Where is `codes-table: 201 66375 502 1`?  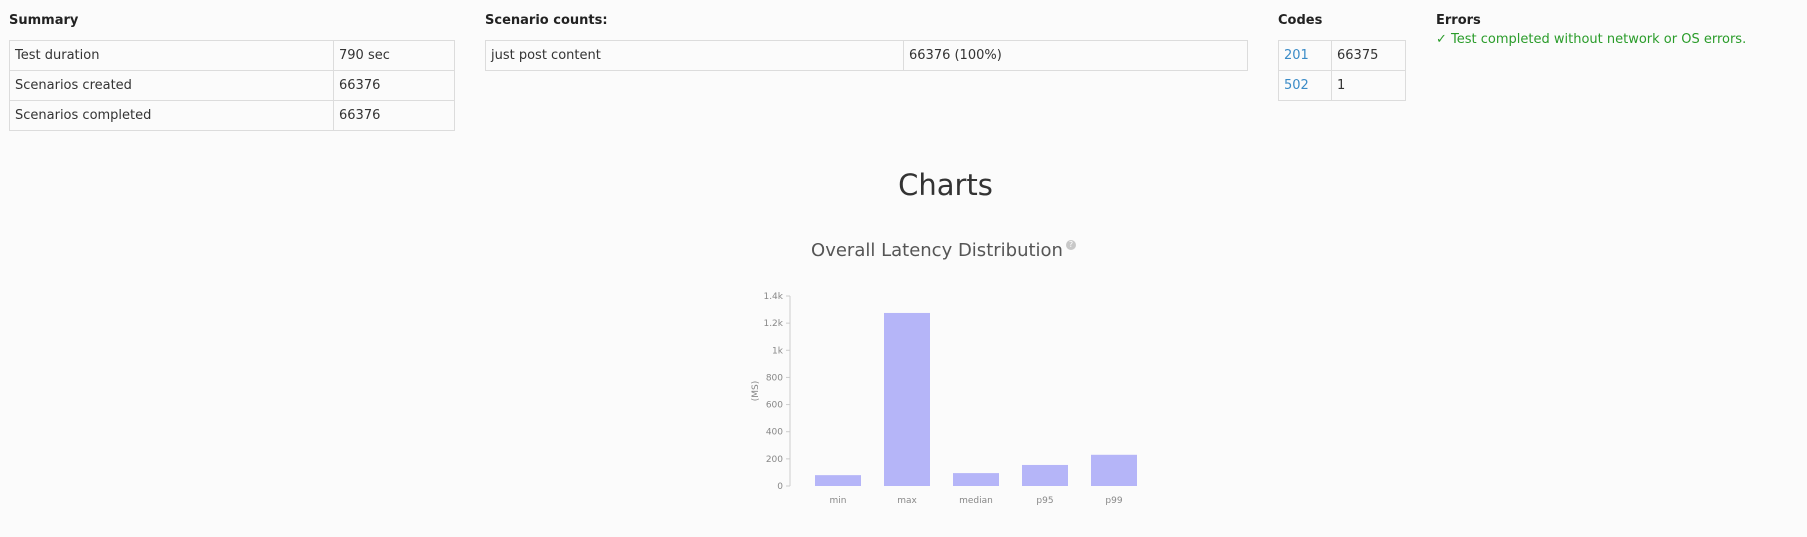 codes-table: 201 66375 502 1 is located at coordinates (1342, 70).